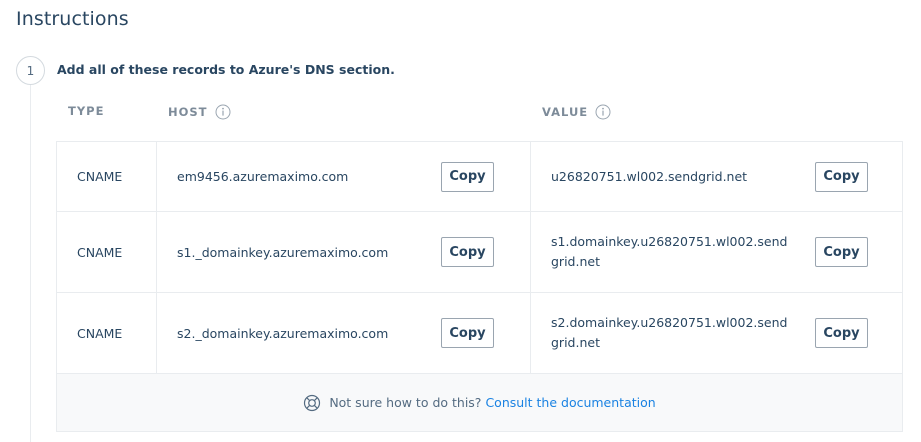 This screenshot has height=442, width=921. Describe the element at coordinates (188, 112) in the screenshot. I see `column-header-host-label: HOST` at that location.